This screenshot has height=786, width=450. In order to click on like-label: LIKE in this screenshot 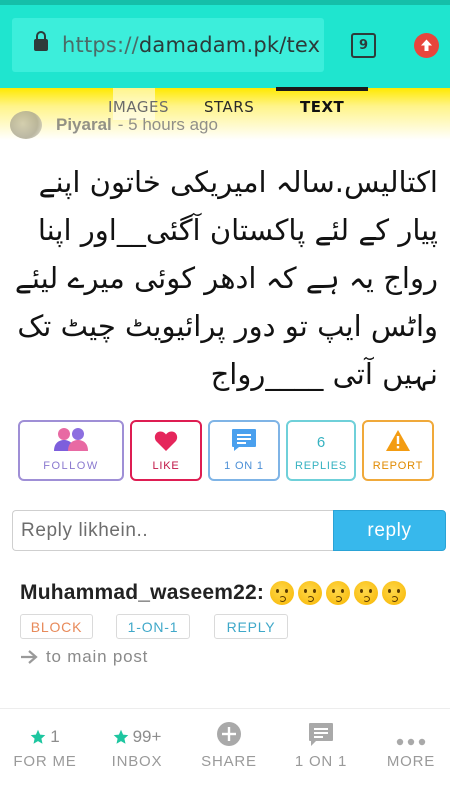, I will do `click(166, 466)`.